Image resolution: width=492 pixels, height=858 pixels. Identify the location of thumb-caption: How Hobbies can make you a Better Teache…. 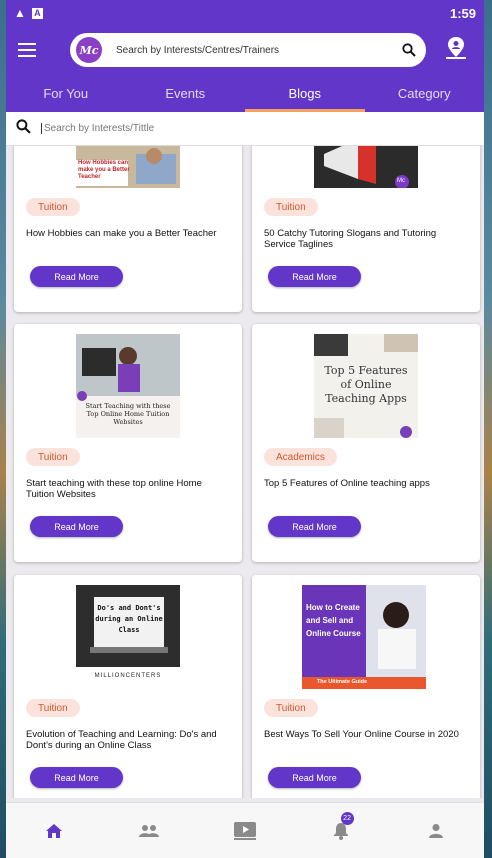
(104, 170).